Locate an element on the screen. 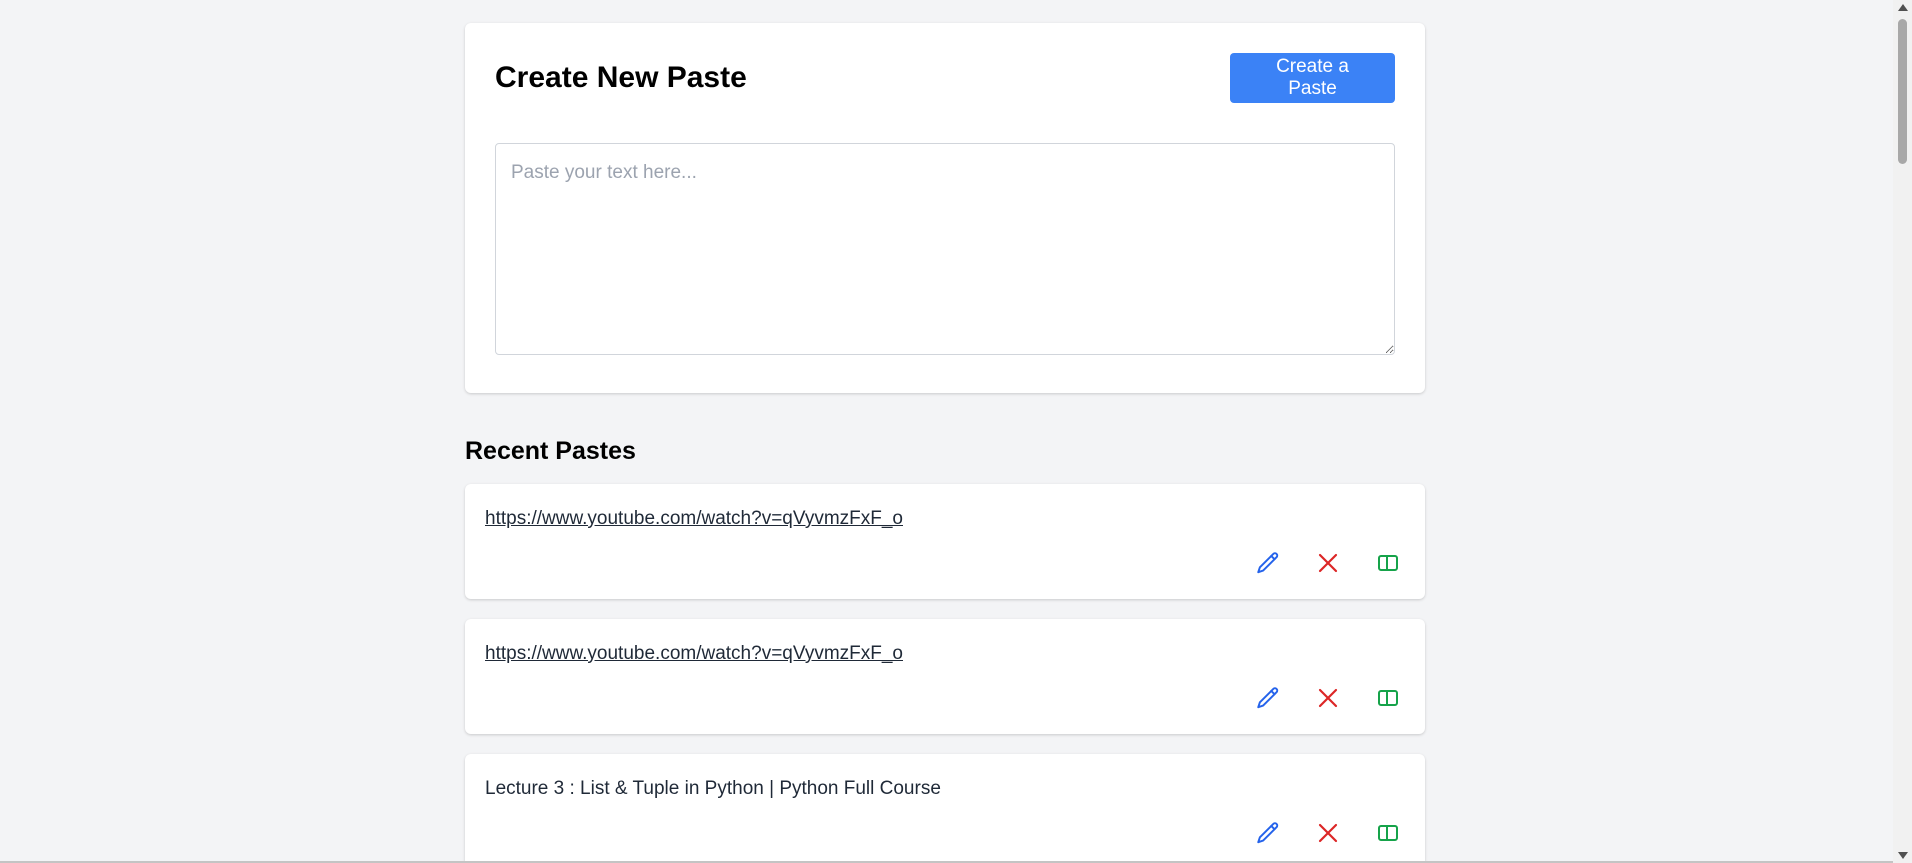 Image resolution: width=1912 pixels, height=863 pixels. scroll-down-arrow-icon is located at coordinates (1903, 855).